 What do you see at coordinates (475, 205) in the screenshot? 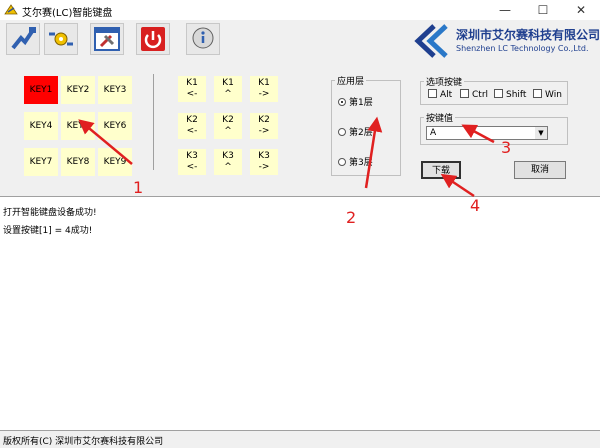
I see `annotation-number-4: 4` at bounding box center [475, 205].